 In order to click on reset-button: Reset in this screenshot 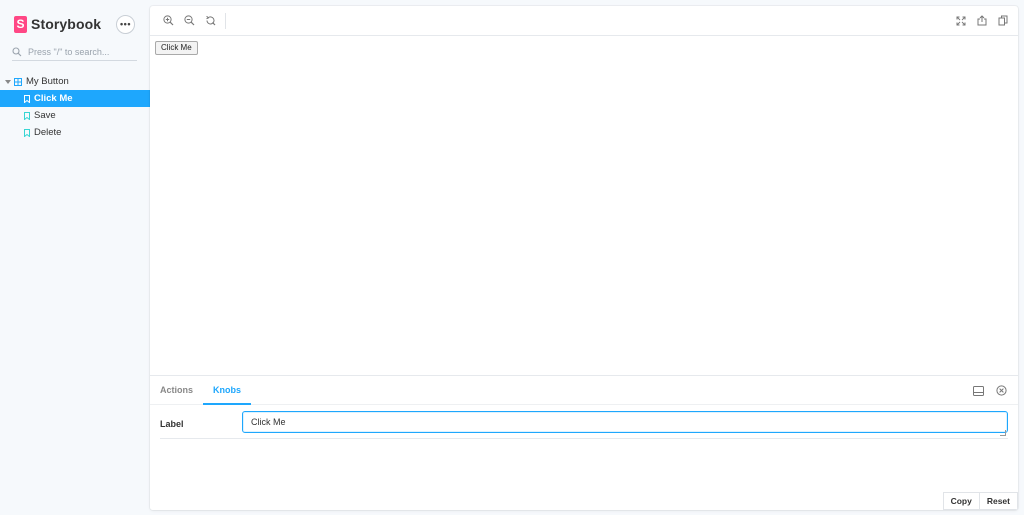, I will do `click(998, 501)`.